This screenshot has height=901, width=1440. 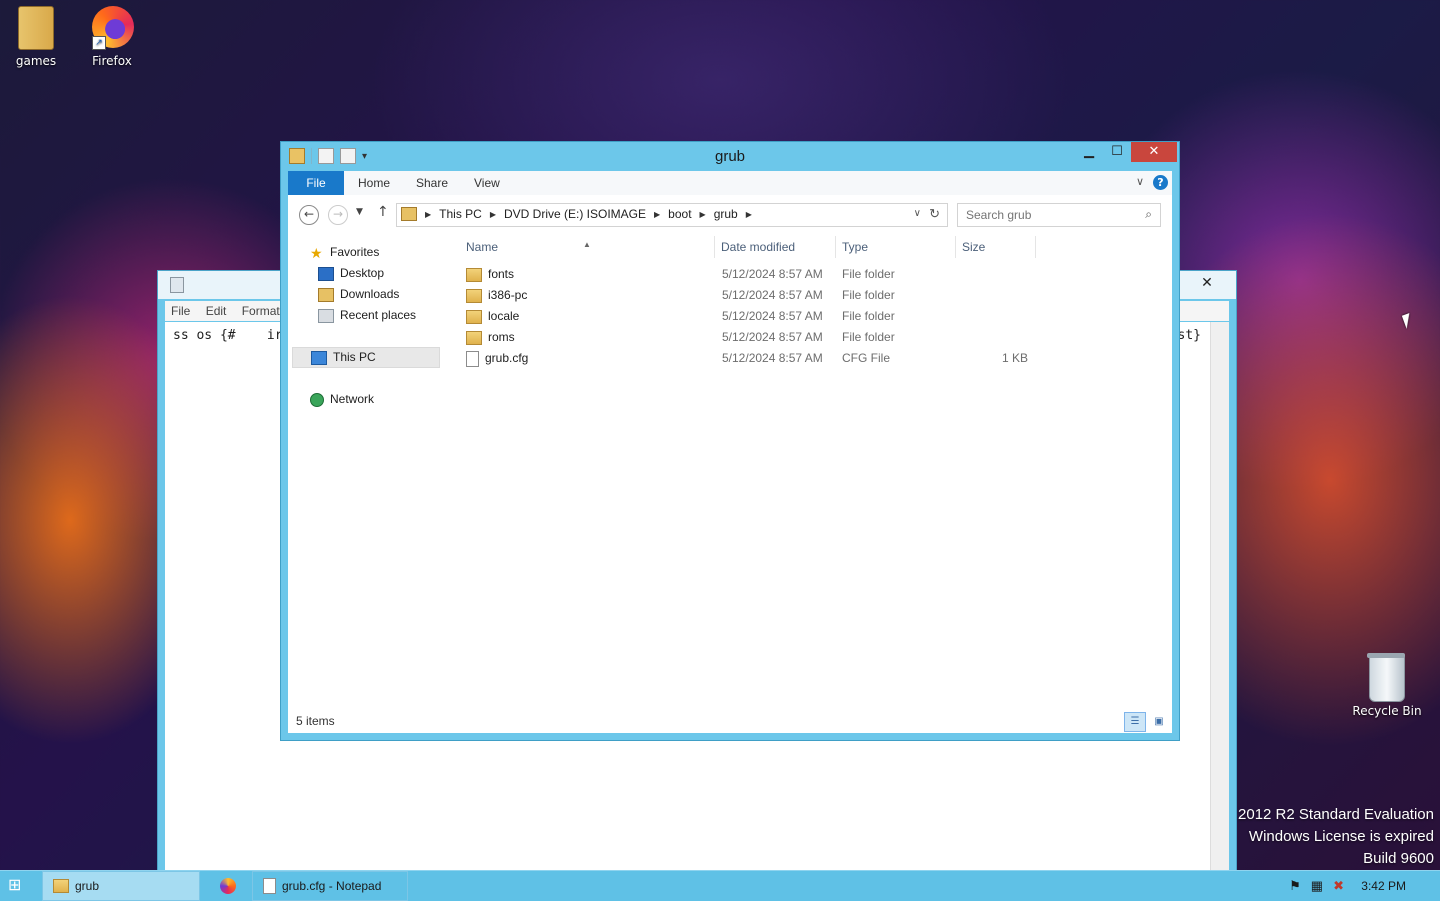 What do you see at coordinates (679, 214) in the screenshot?
I see `breadcrumb-boot: boot` at bounding box center [679, 214].